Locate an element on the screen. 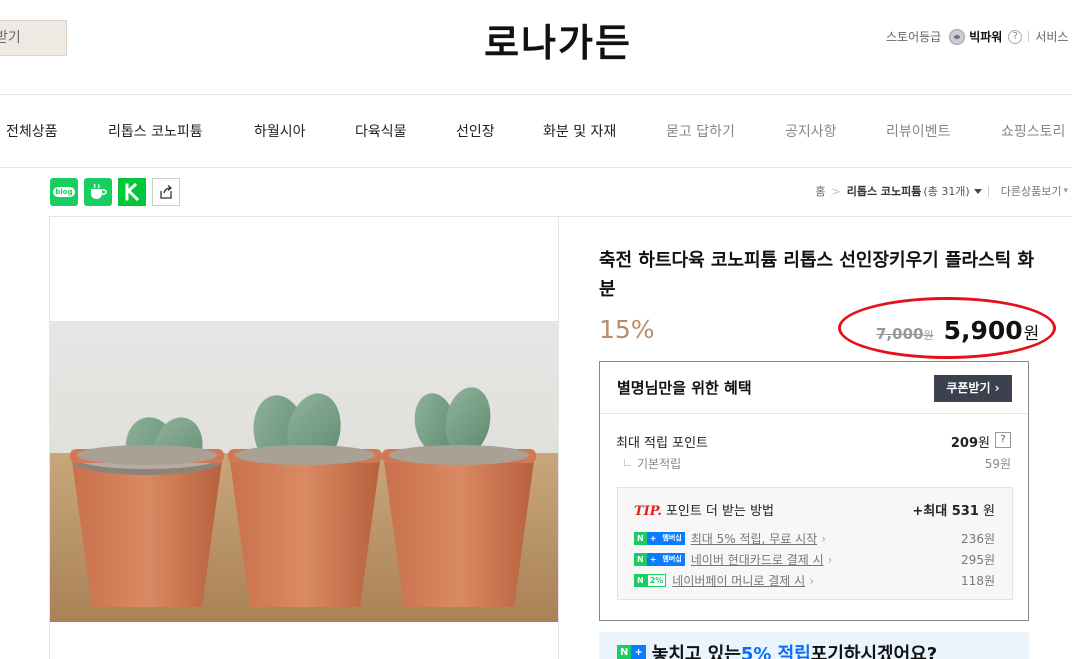 This screenshot has width=1072, height=659. naver-k-icon is located at coordinates (132, 192).